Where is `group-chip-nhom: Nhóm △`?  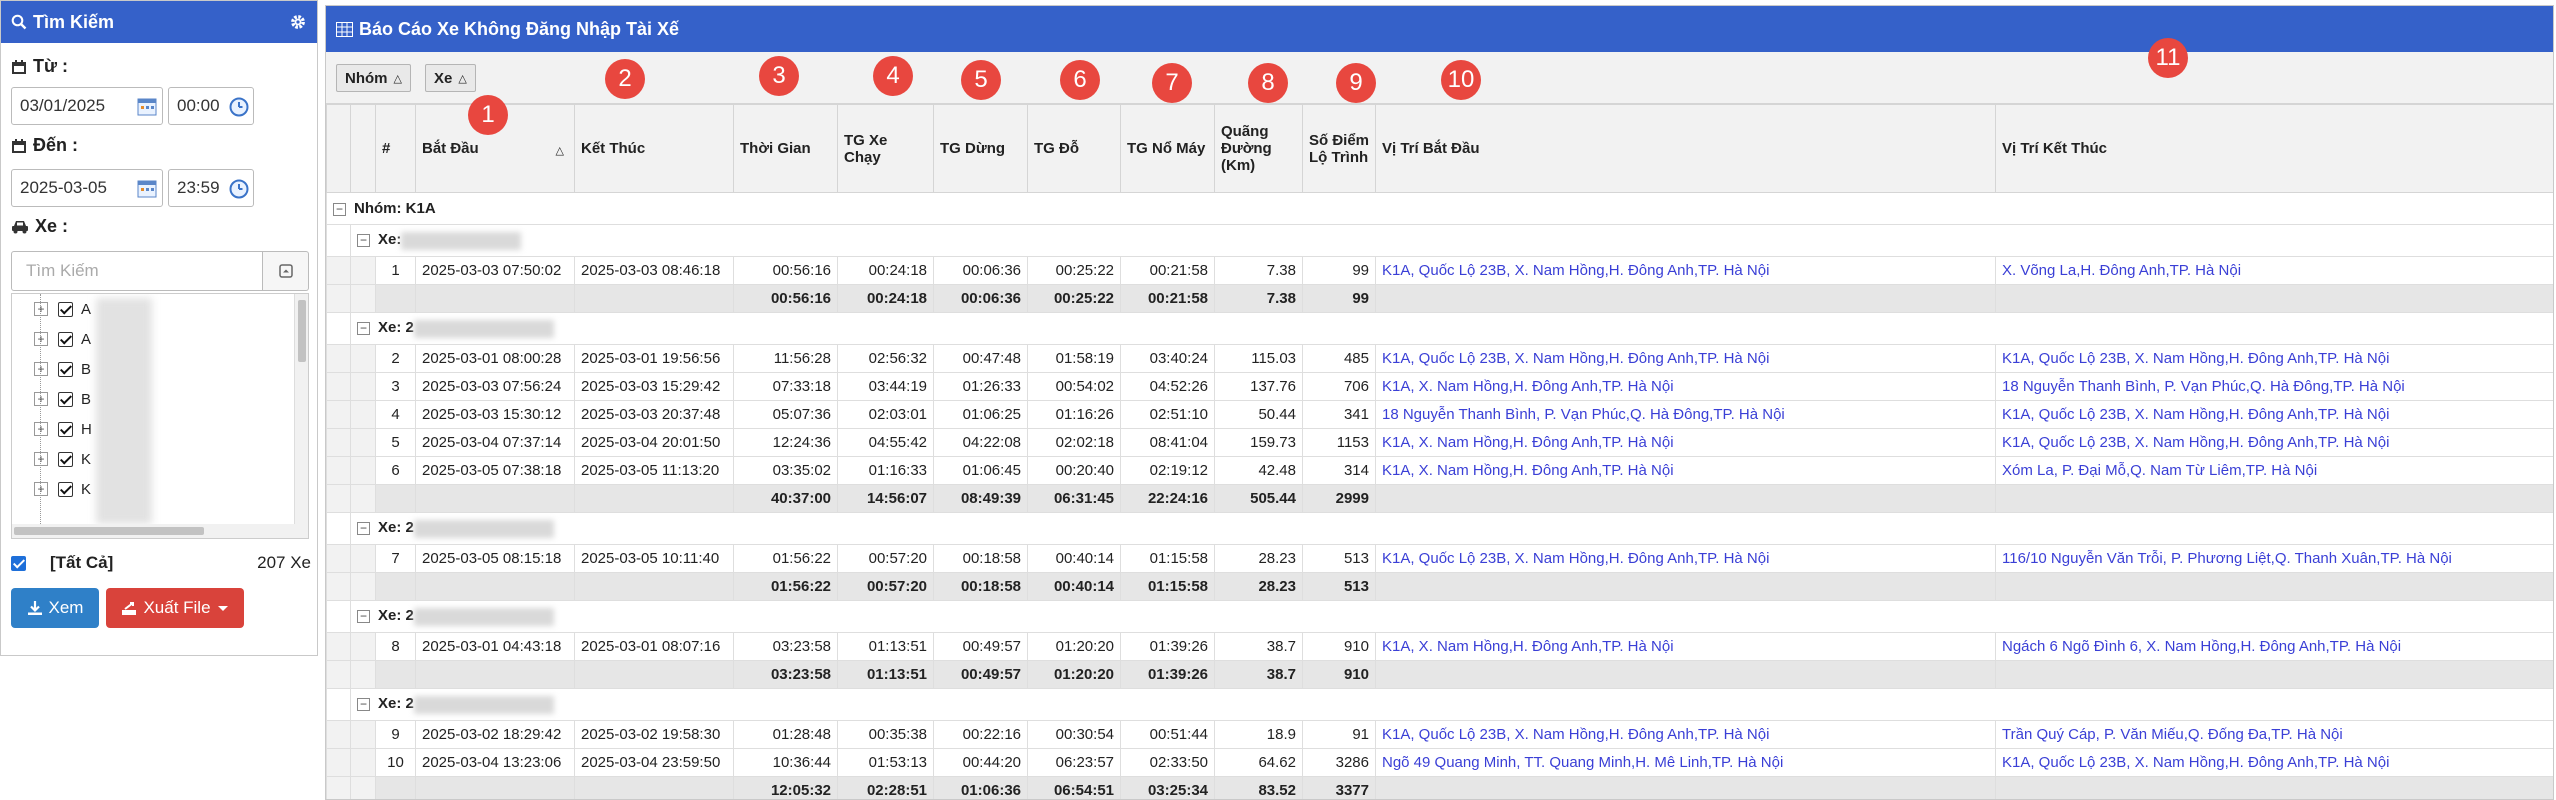 group-chip-nhom: Nhóm △ is located at coordinates (373, 78).